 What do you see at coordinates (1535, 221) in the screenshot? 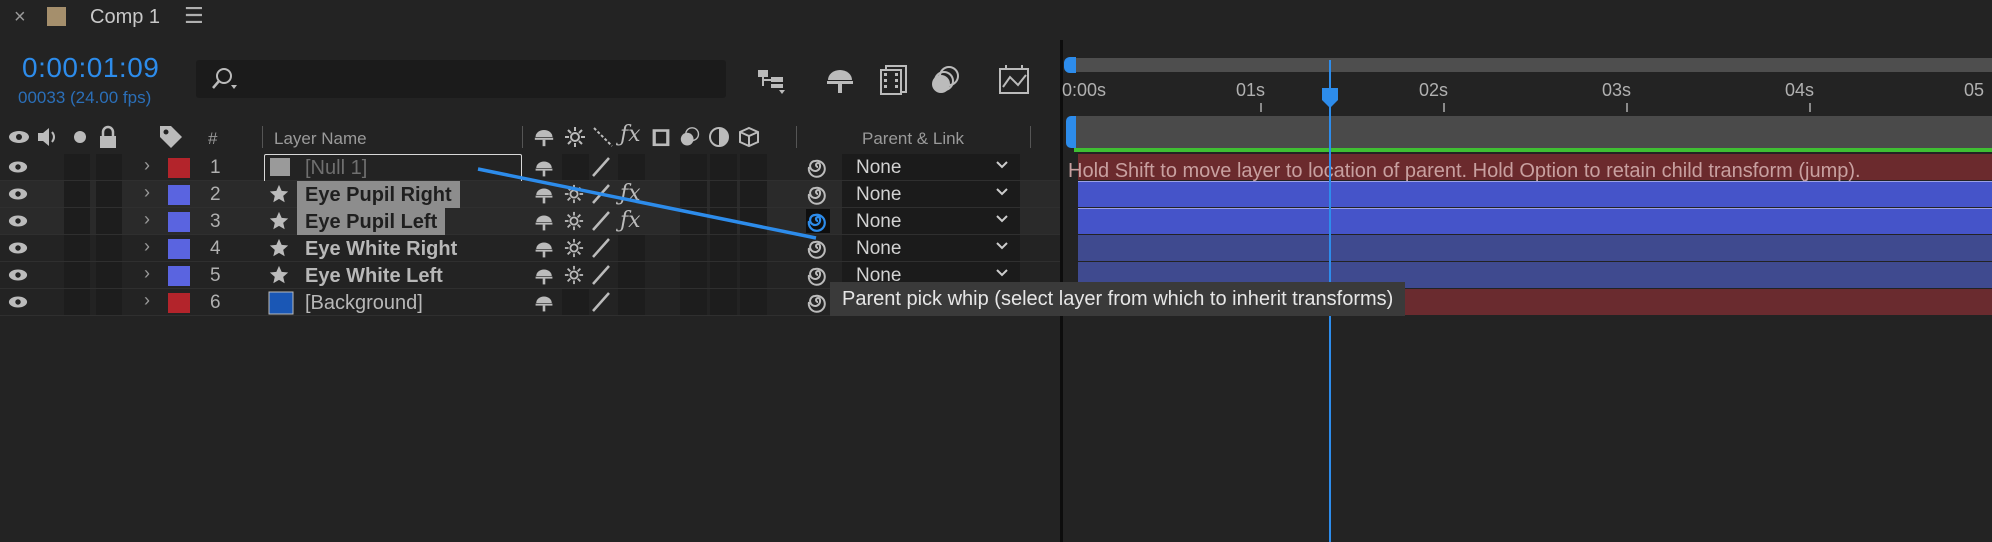
I see `layer-duration-bar` at bounding box center [1535, 221].